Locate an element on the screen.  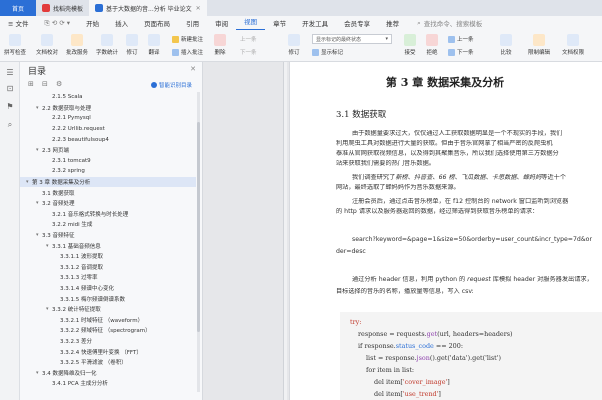
collapse-icon: ⊟ is located at coordinates (45, 84).